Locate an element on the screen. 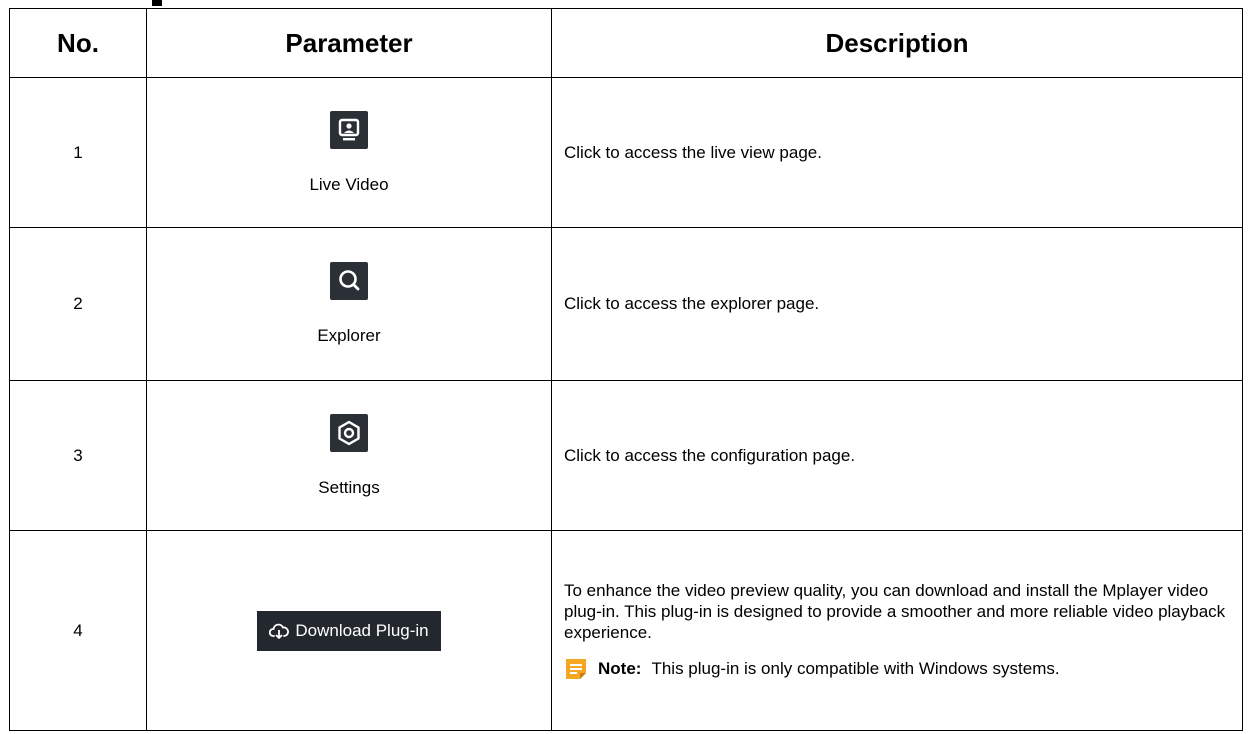 Image resolution: width=1250 pixels, height=734 pixels. description-cell: Click to access the live view page. is located at coordinates (897, 152).